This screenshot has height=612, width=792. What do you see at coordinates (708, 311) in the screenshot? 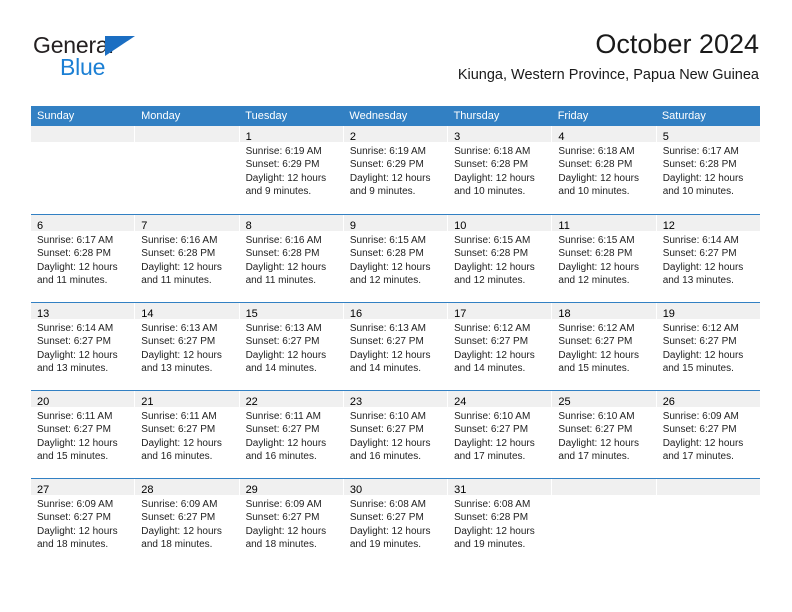
I see `day-number-band: 19` at bounding box center [708, 311].